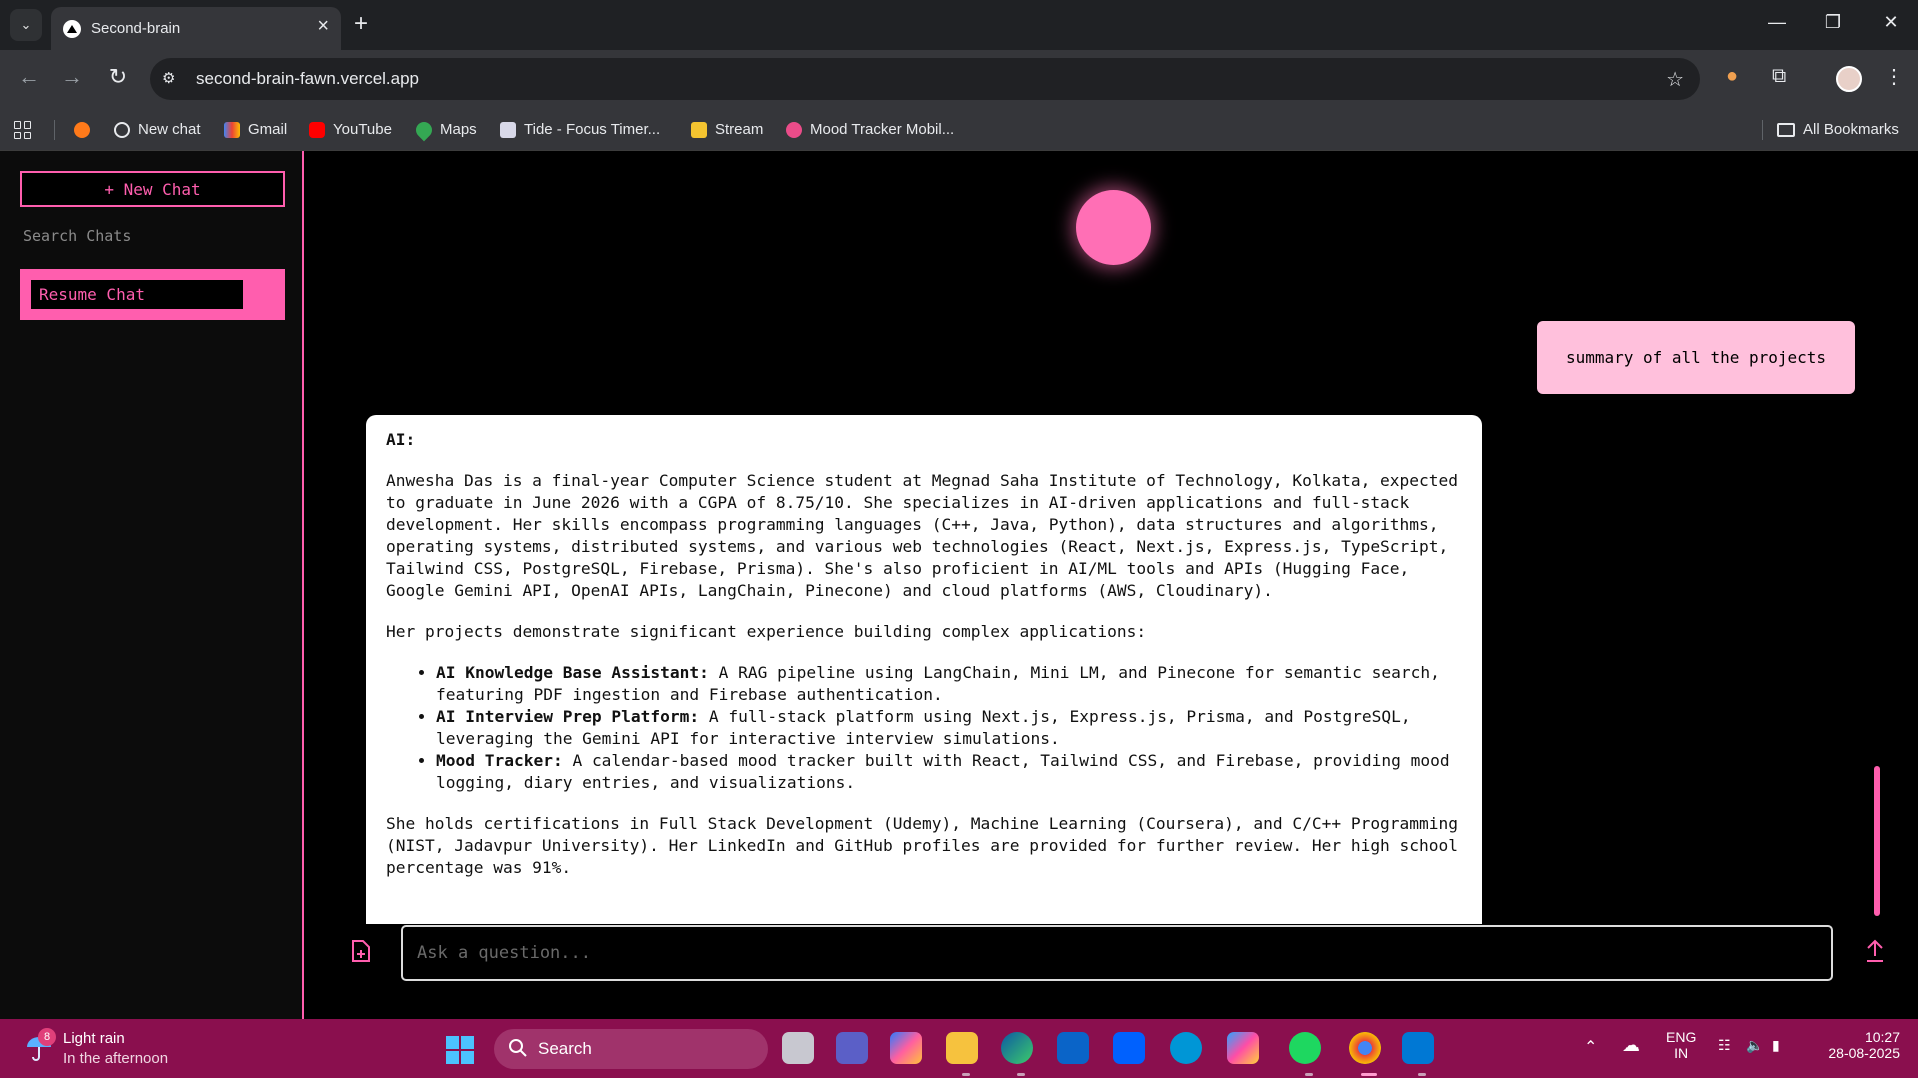  I want to click on profile-avatar, so click(1849, 79).